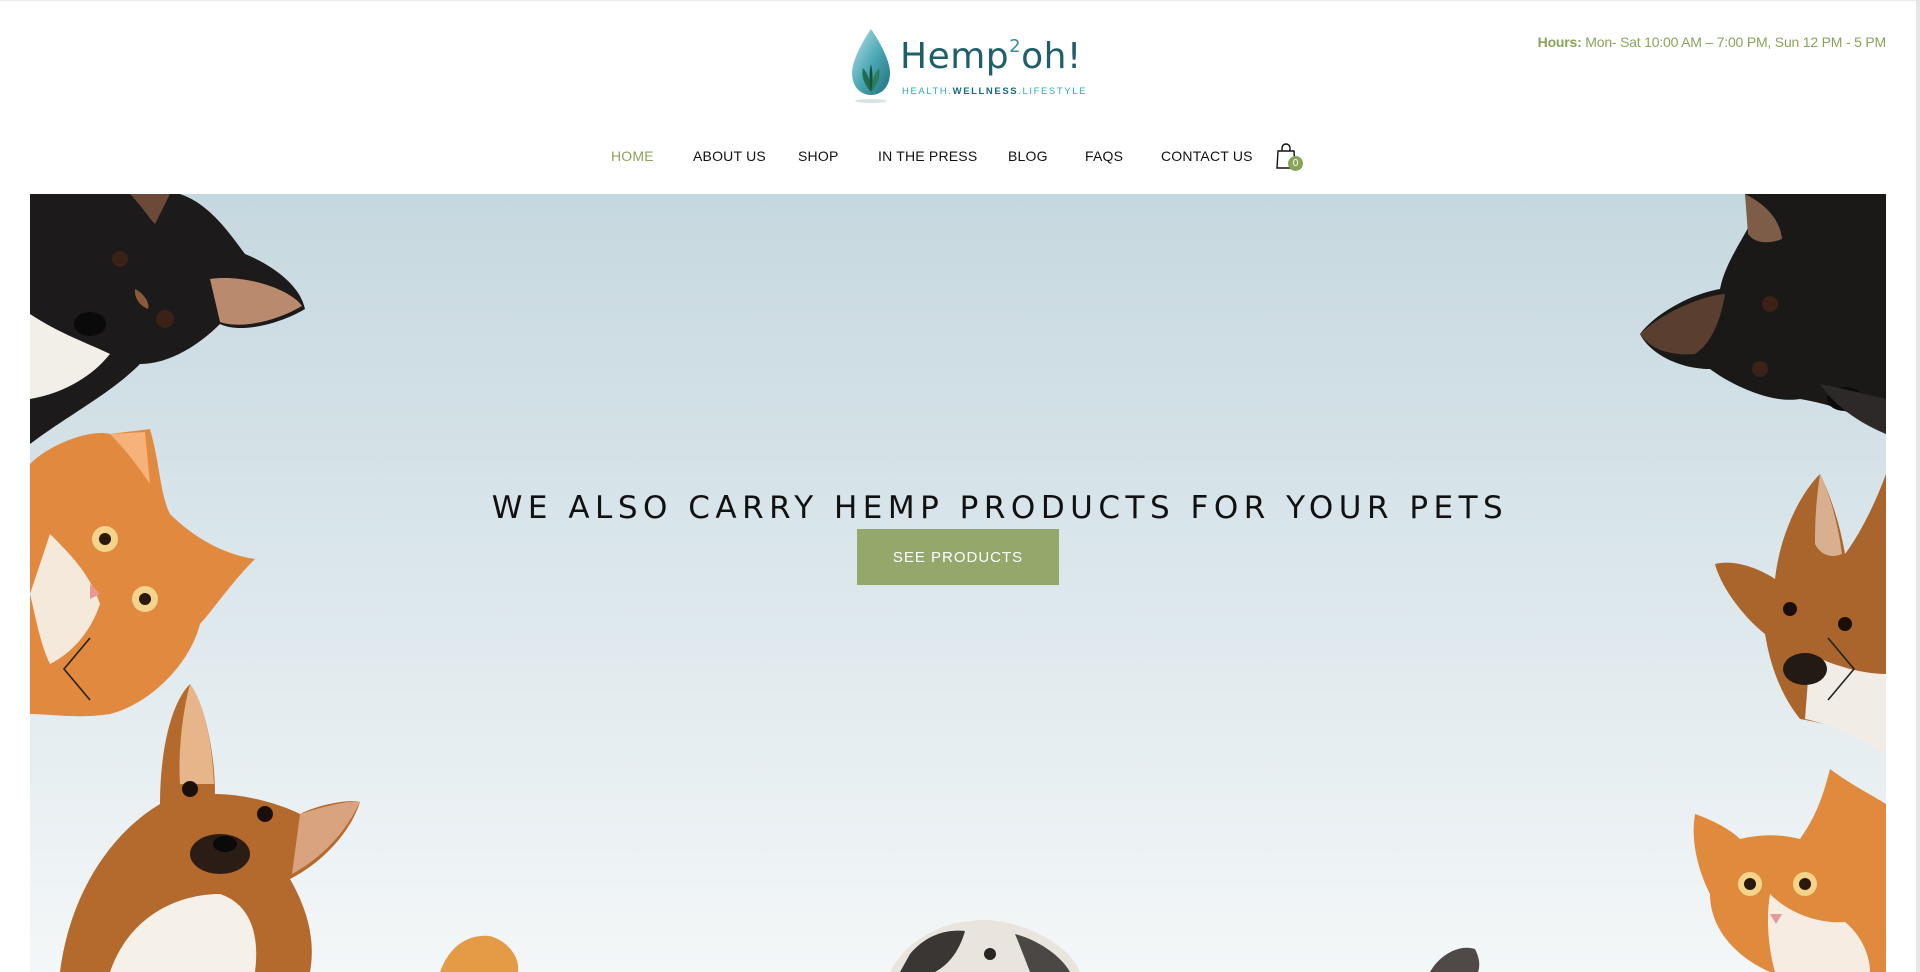 The width and height of the screenshot is (1920, 972). What do you see at coordinates (871, 66) in the screenshot?
I see `water-drop-logo-icon` at bounding box center [871, 66].